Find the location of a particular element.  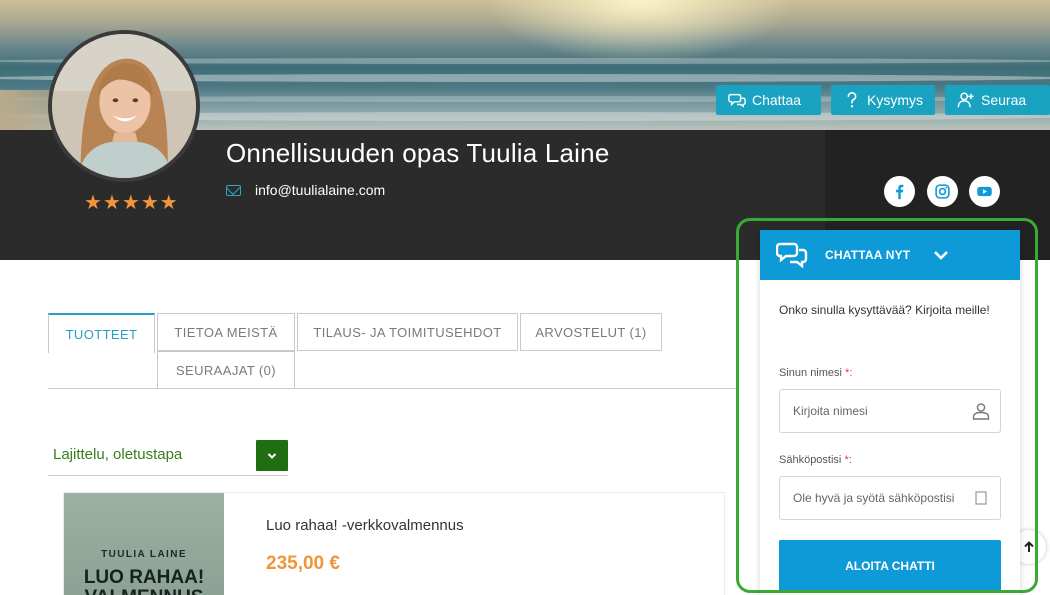

facebook-link is located at coordinates (899, 191).